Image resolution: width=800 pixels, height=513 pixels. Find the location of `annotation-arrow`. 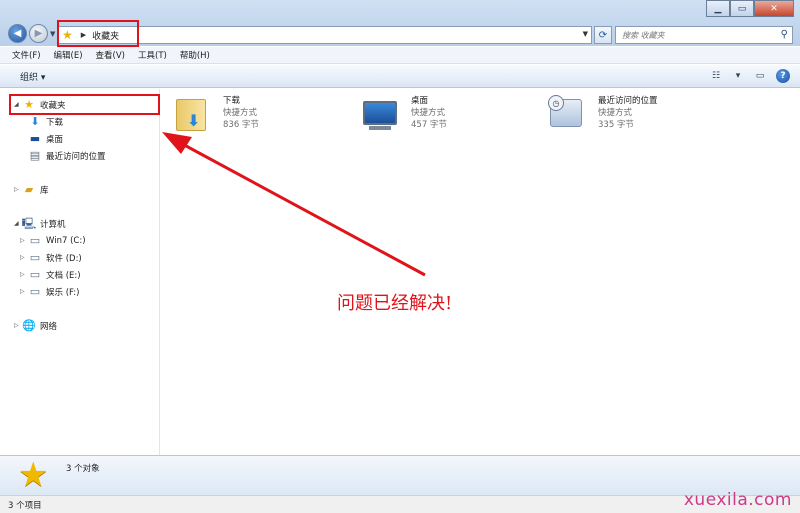

annotation-arrow is located at coordinates (294, 204).